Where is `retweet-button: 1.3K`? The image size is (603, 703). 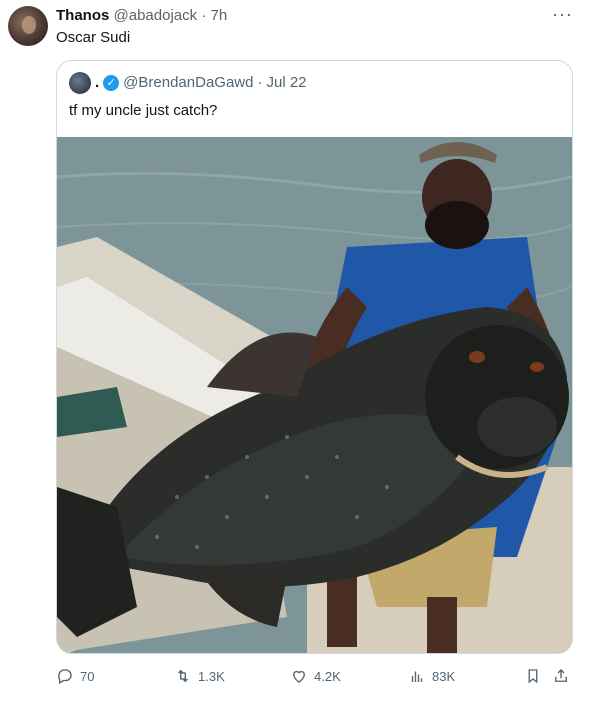 retweet-button: 1.3K is located at coordinates (199, 676).